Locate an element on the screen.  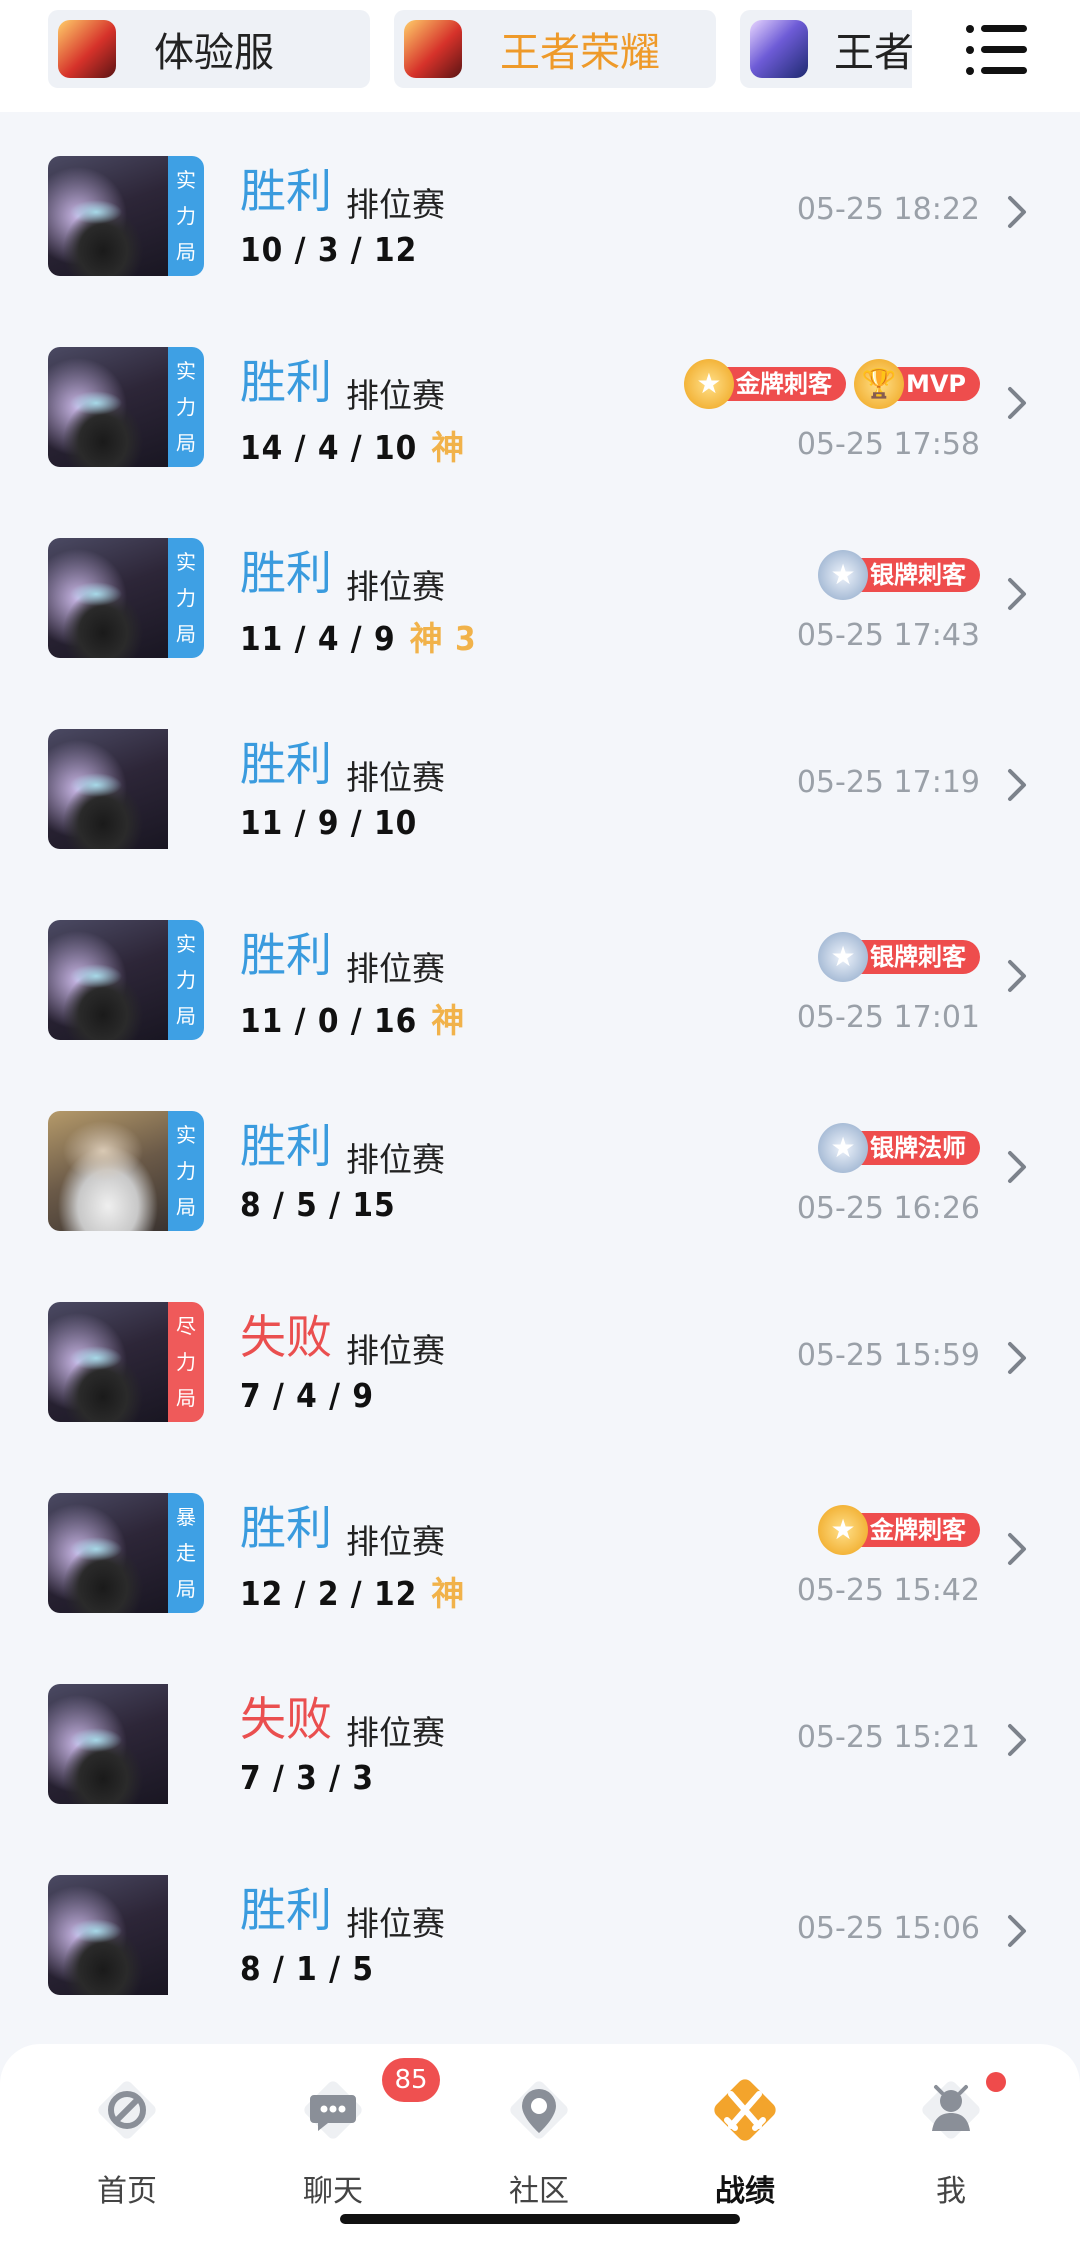
match-row: 尽力局失败 排位赛 7 / 4 / 9 05-25 15:59 is located at coordinates (540, 1353).